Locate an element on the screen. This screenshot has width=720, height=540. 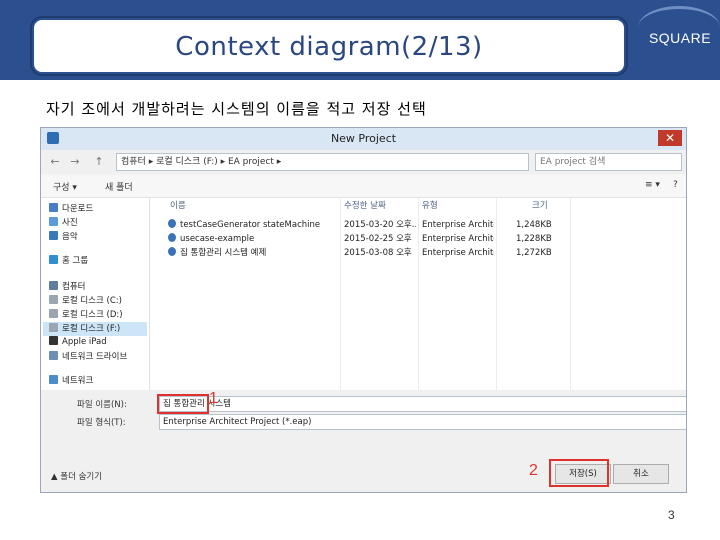
highlight-file-name is located at coordinates (183, 404).